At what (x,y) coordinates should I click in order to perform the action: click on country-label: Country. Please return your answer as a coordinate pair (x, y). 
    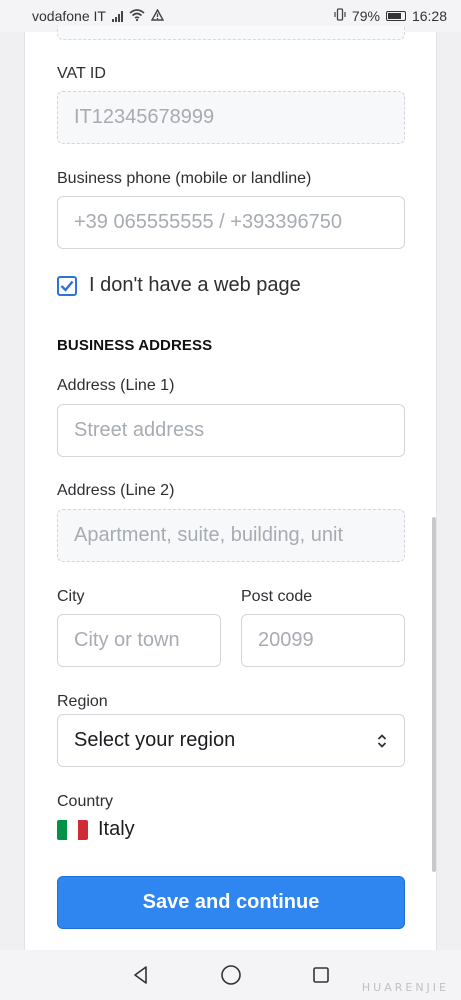
    Looking at the image, I should click on (85, 801).